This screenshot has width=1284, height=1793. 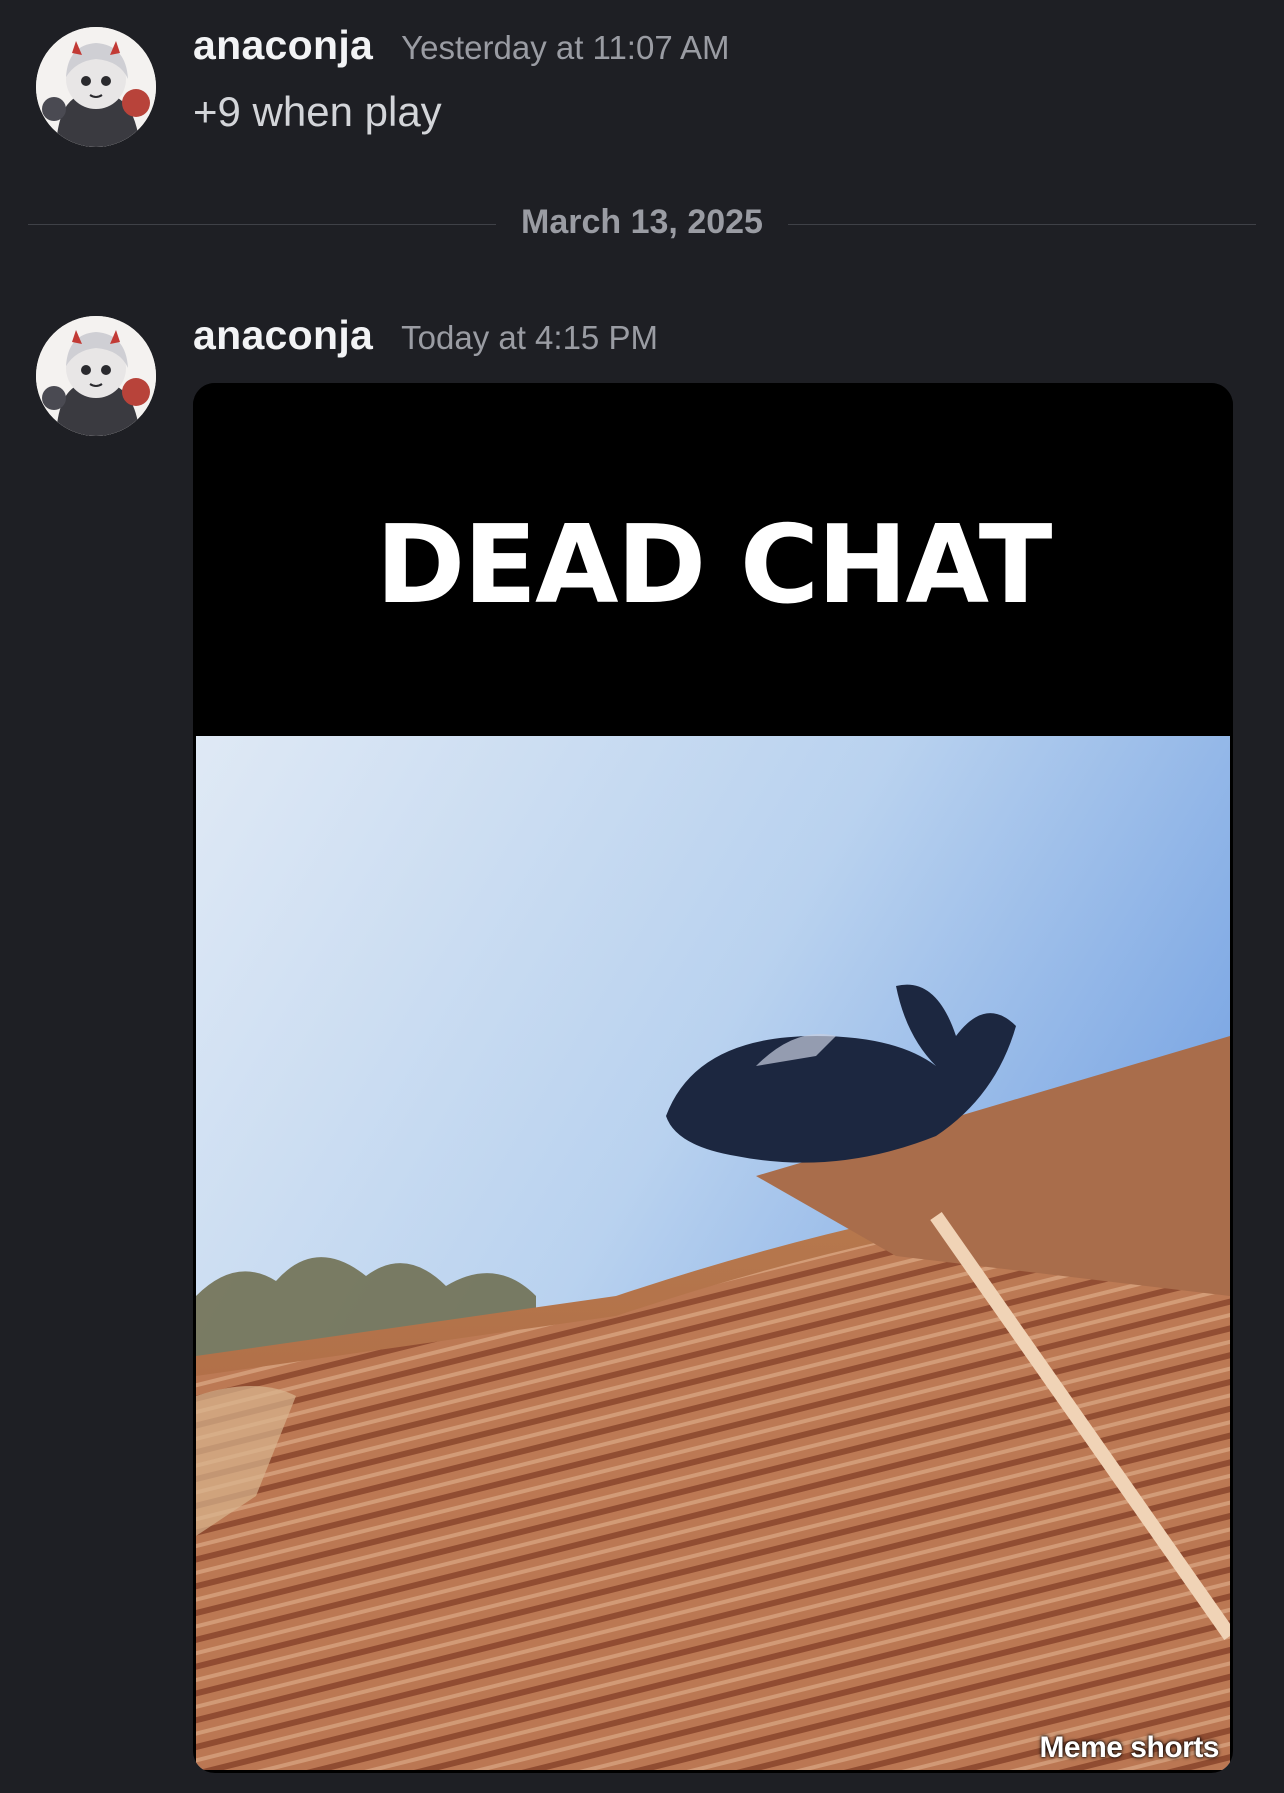 I want to click on divider-date: March 13, 2025, so click(x=642, y=222).